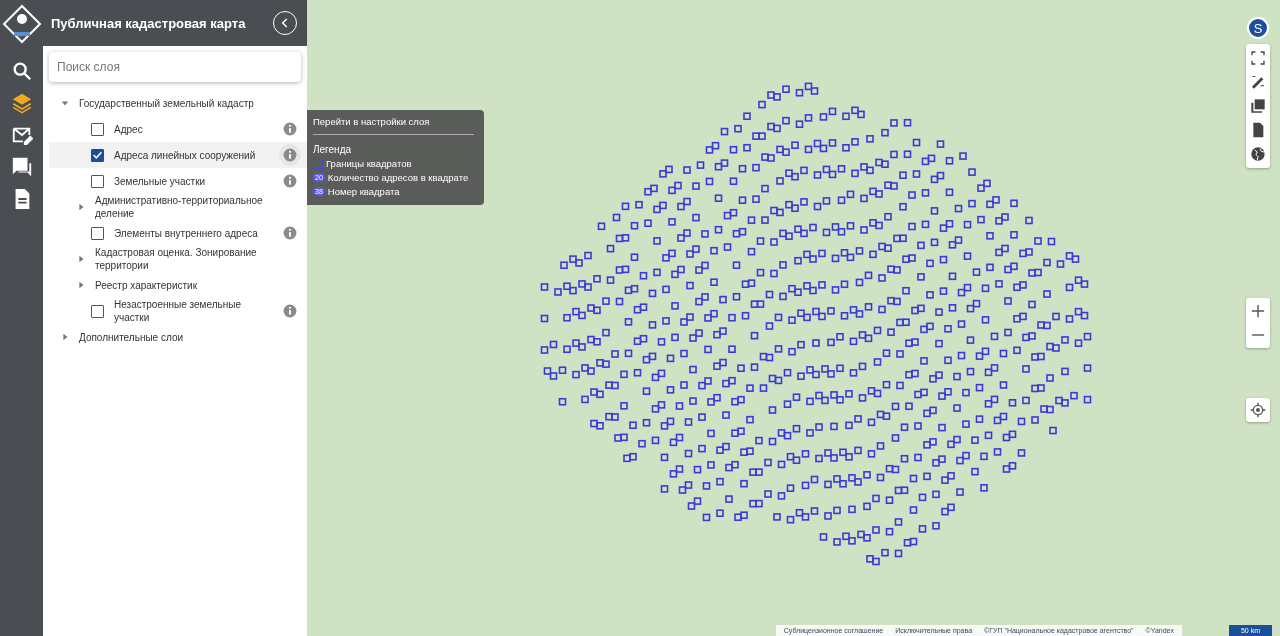 The image size is (1280, 636). I want to click on globe-icon, so click(1258, 154).